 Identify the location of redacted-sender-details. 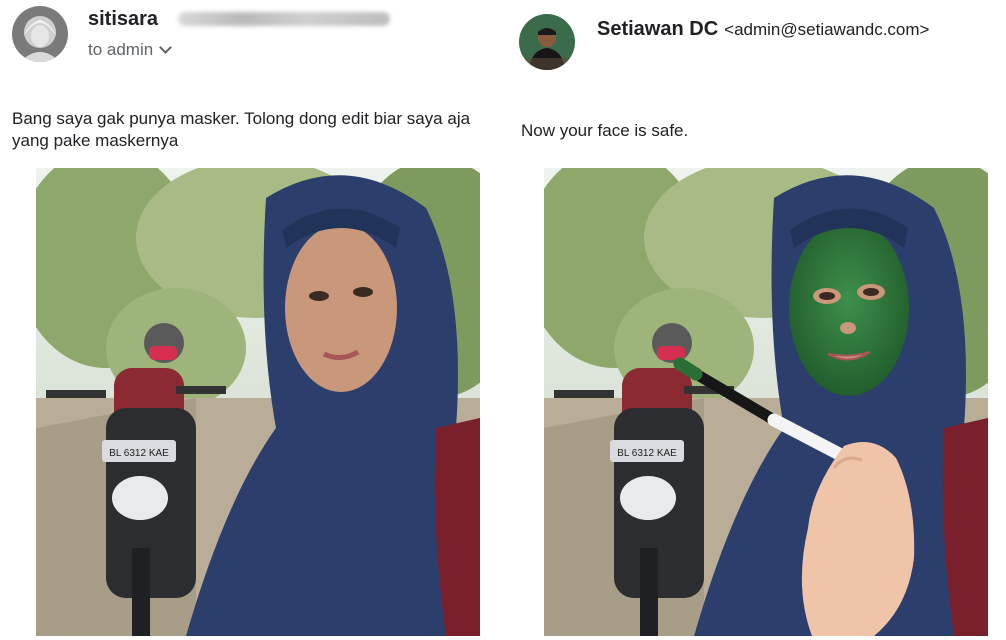
(284, 19).